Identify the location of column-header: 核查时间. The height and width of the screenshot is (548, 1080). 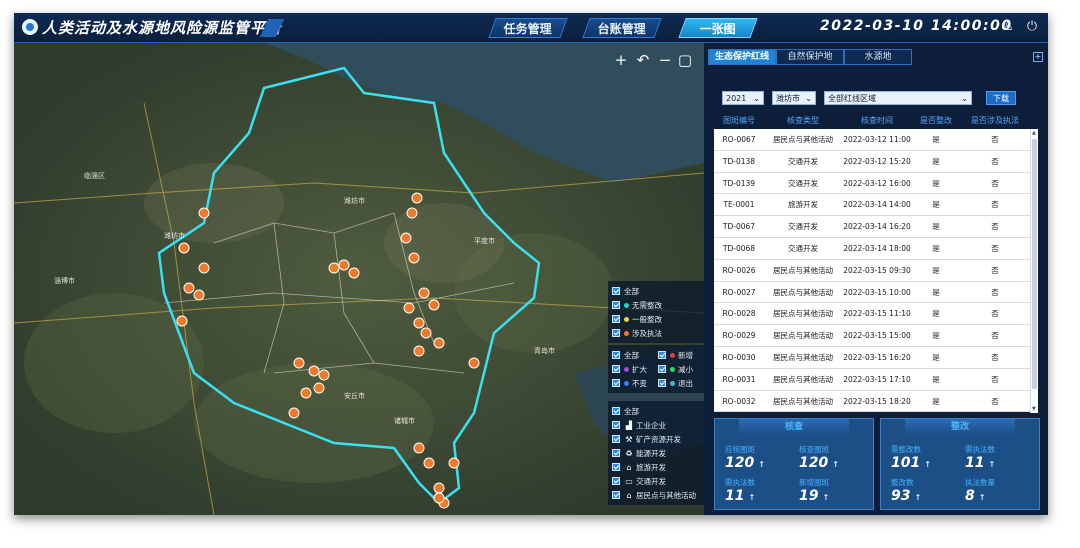
(877, 121).